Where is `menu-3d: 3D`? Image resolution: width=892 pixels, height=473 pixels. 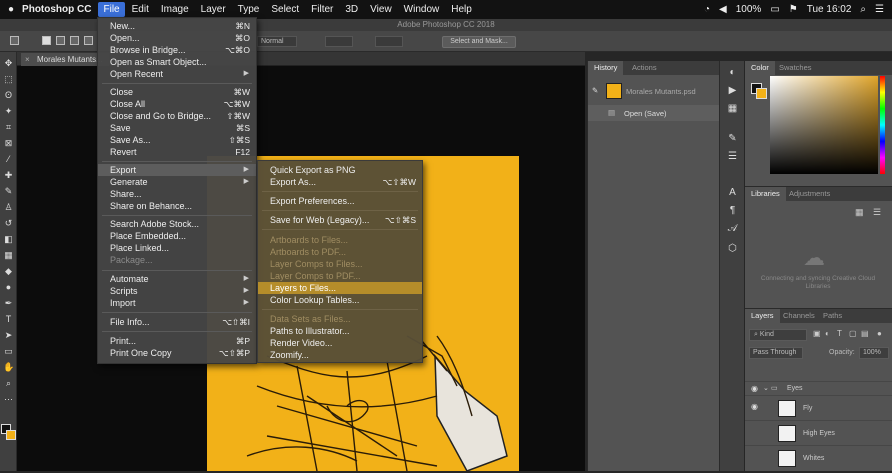 menu-3d: 3D is located at coordinates (351, 9).